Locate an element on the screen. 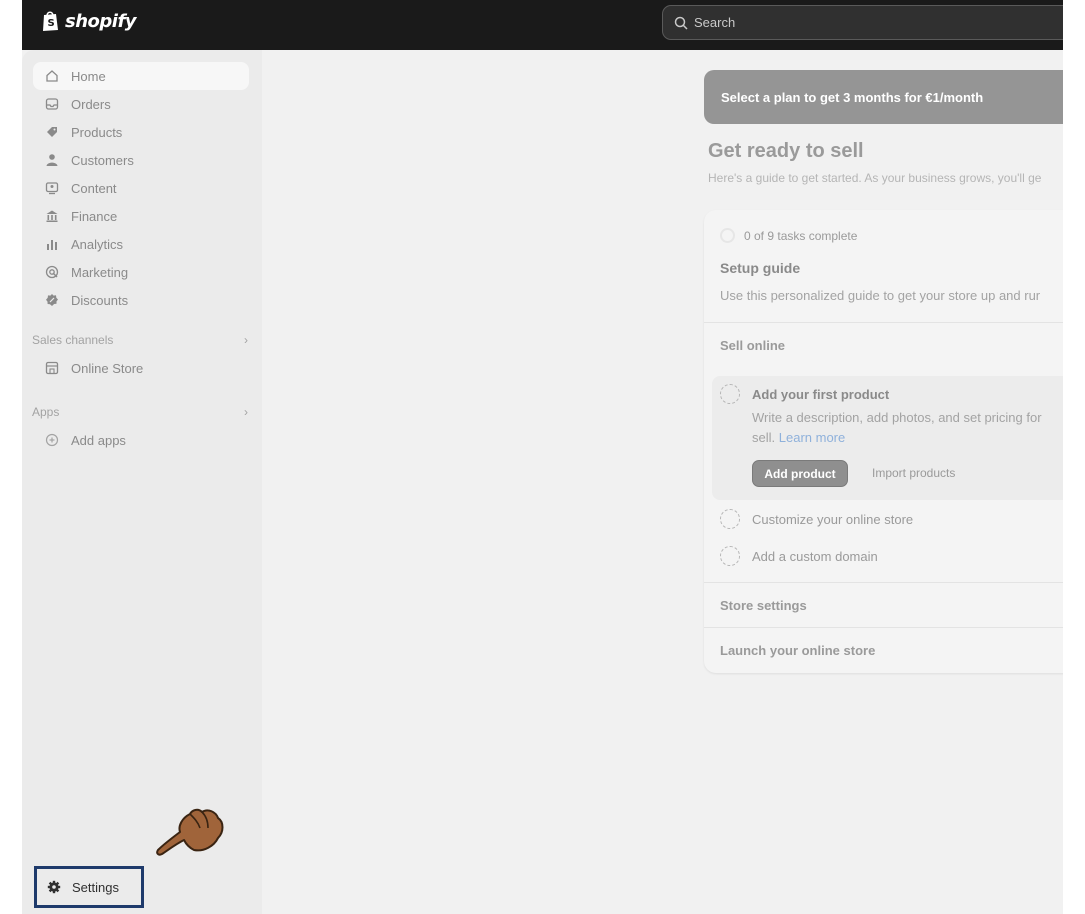 The image size is (1085, 914). sidebar-item-label: Online Store is located at coordinates (107, 368).